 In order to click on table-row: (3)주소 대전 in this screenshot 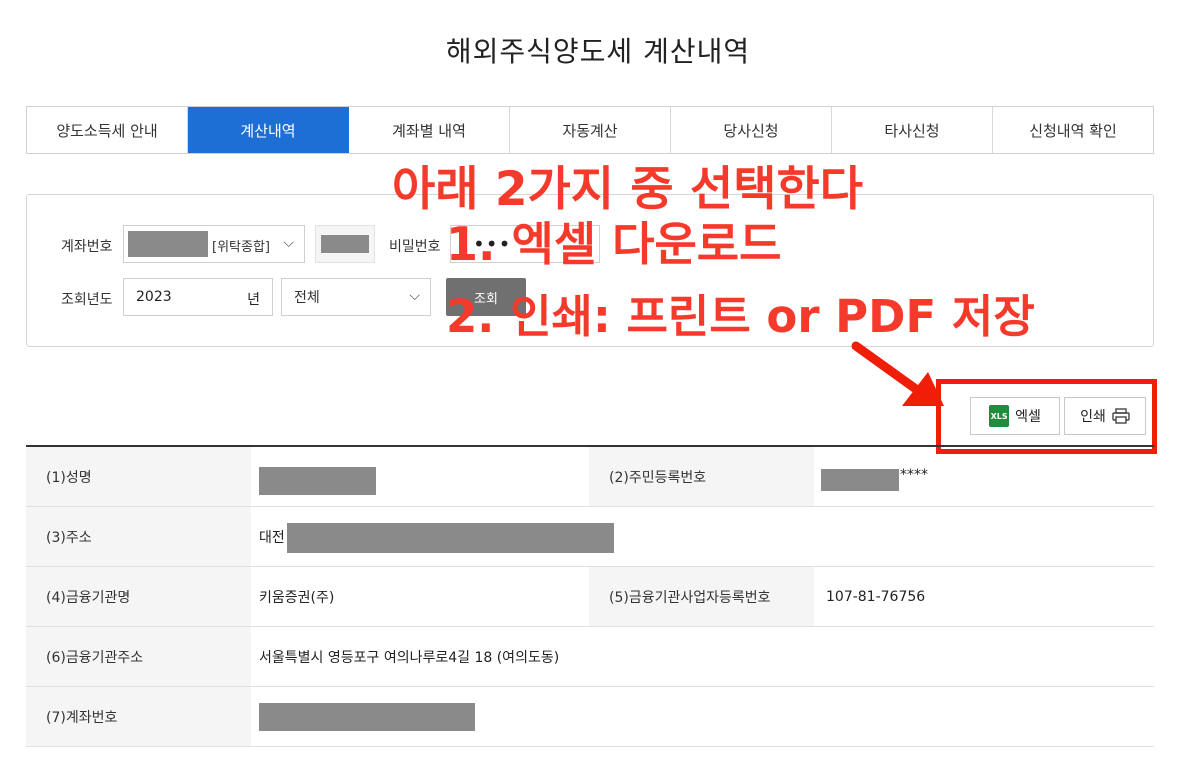, I will do `click(590, 537)`.